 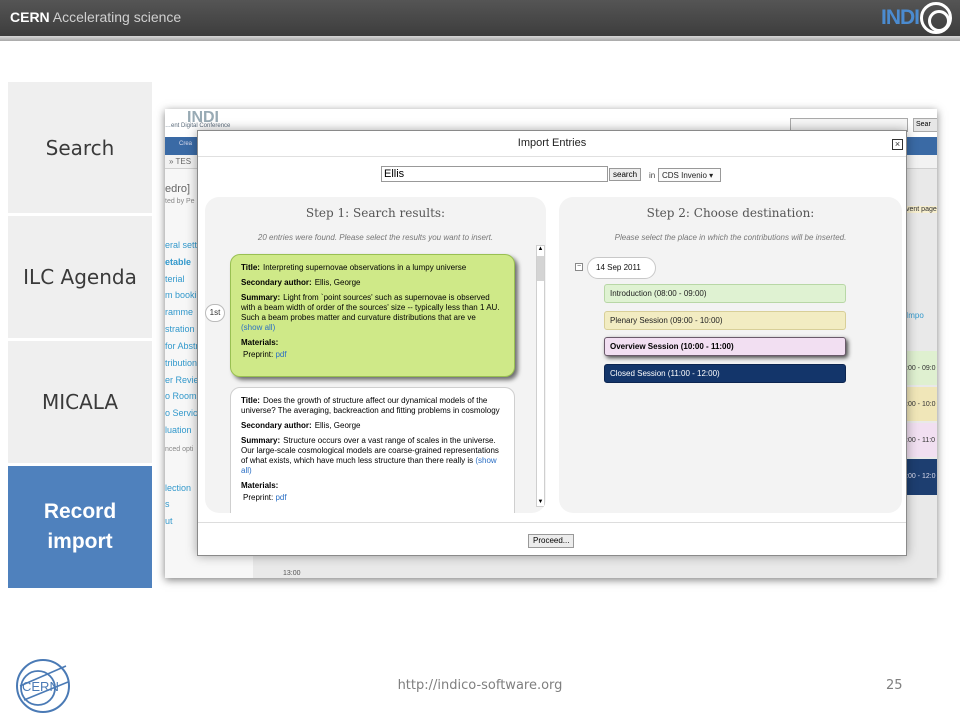 I want to click on indico-logo-mark, so click(x=936, y=18).